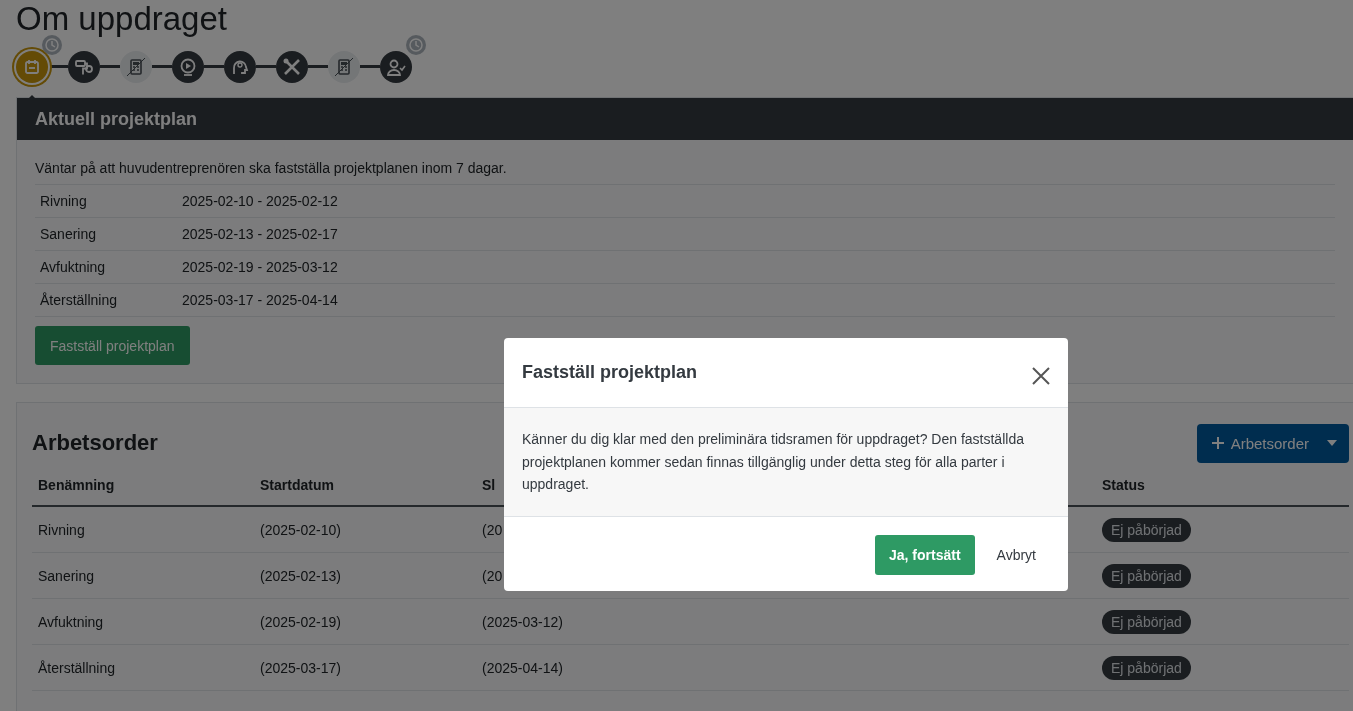 The width and height of the screenshot is (1353, 711). I want to click on column-header: Benämning, so click(143, 486).